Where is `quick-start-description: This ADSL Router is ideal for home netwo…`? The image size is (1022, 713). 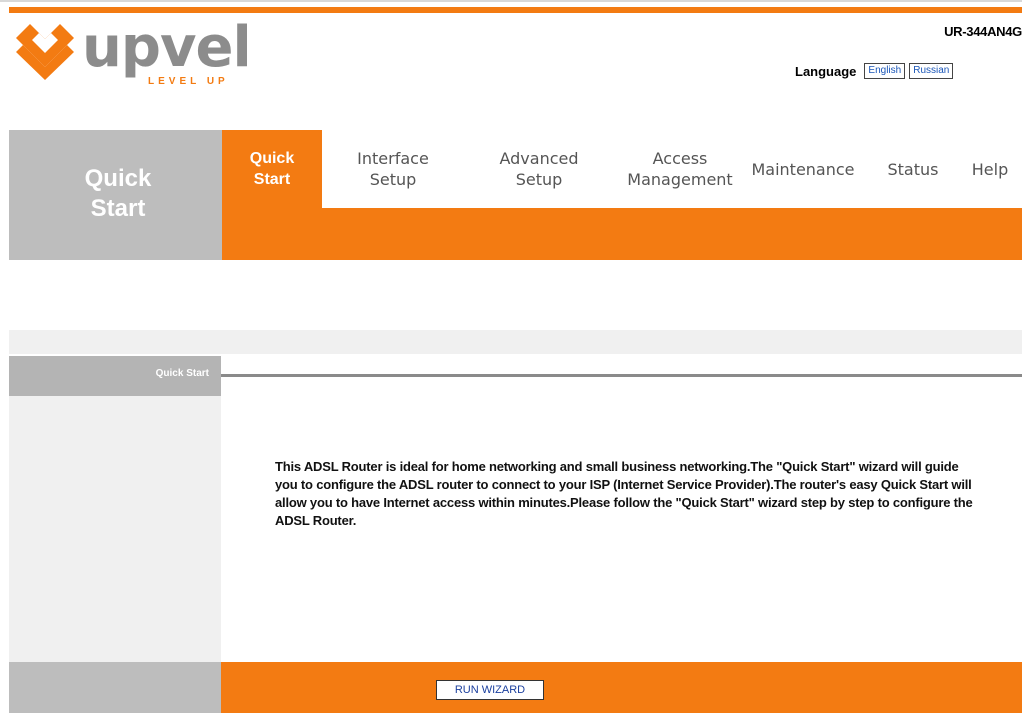
quick-start-description: This ADSL Router is ideal for home netwo… is located at coordinates (624, 493).